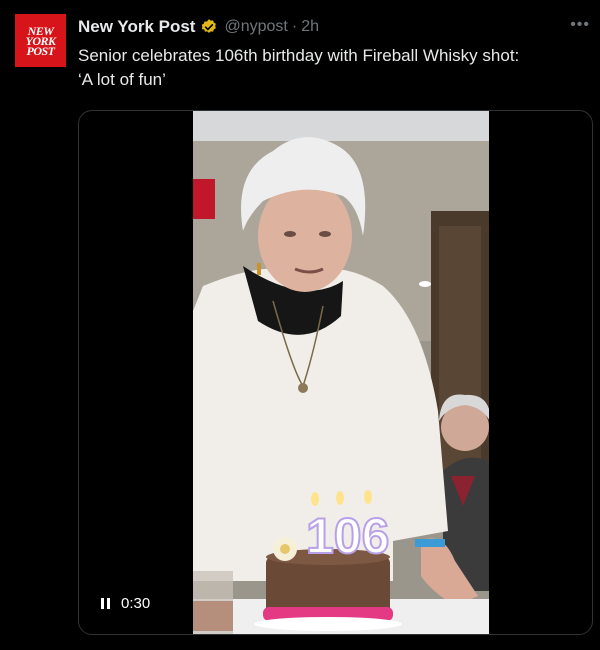  What do you see at coordinates (580, 25) in the screenshot?
I see `more-dots-icon: •••` at bounding box center [580, 25].